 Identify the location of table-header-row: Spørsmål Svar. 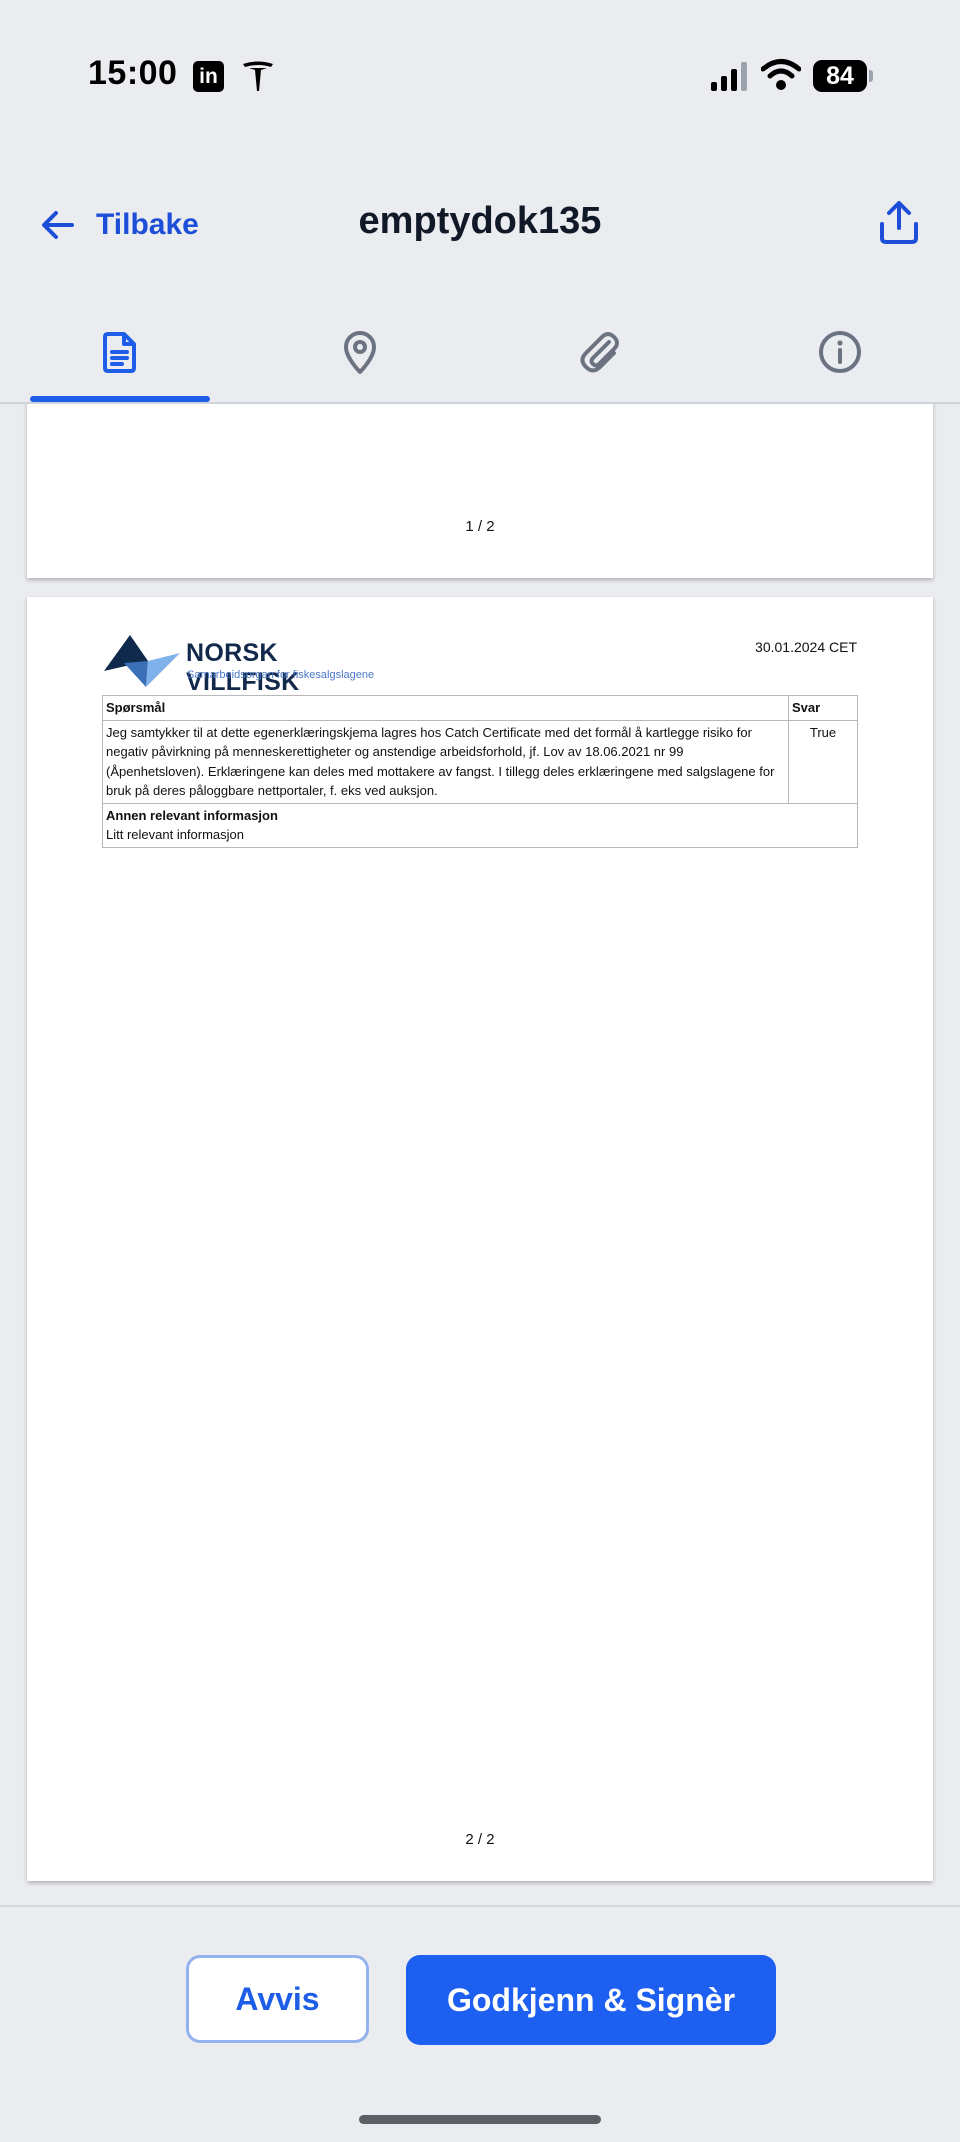
(480, 708).